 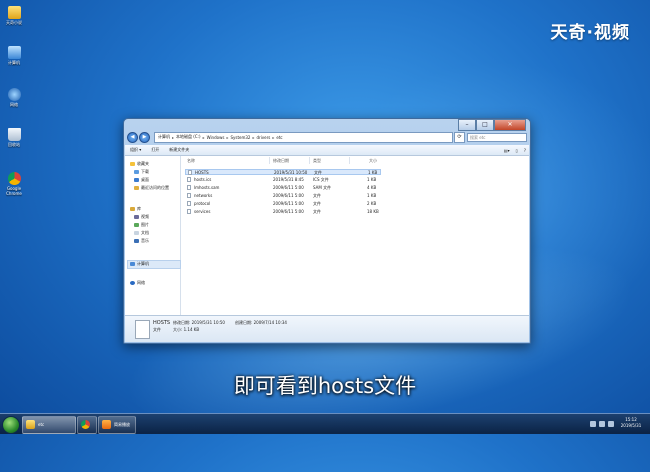 What do you see at coordinates (459, 137) in the screenshot?
I see `refresh-icon: ⟳` at bounding box center [459, 137].